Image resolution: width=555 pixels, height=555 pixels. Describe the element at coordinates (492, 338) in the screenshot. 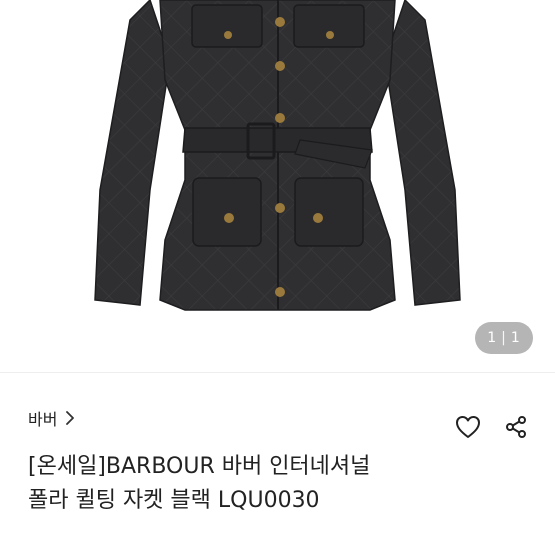

I see `image-counter-current: 1` at that location.